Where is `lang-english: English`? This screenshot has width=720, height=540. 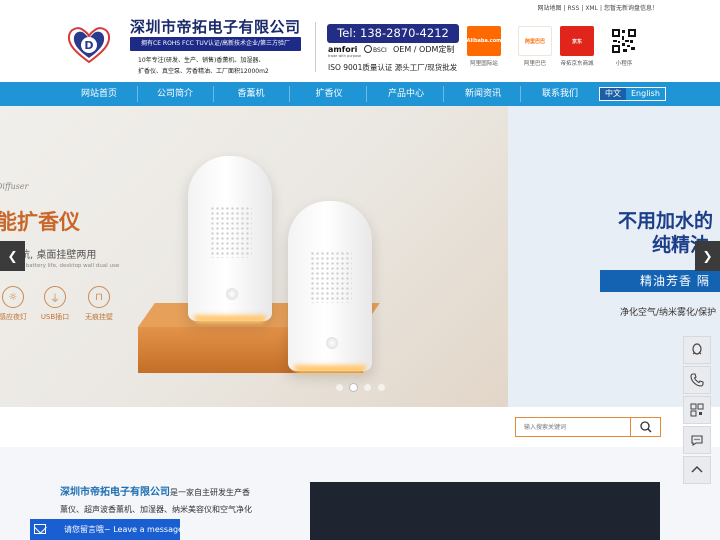
lang-english: English is located at coordinates (645, 94).